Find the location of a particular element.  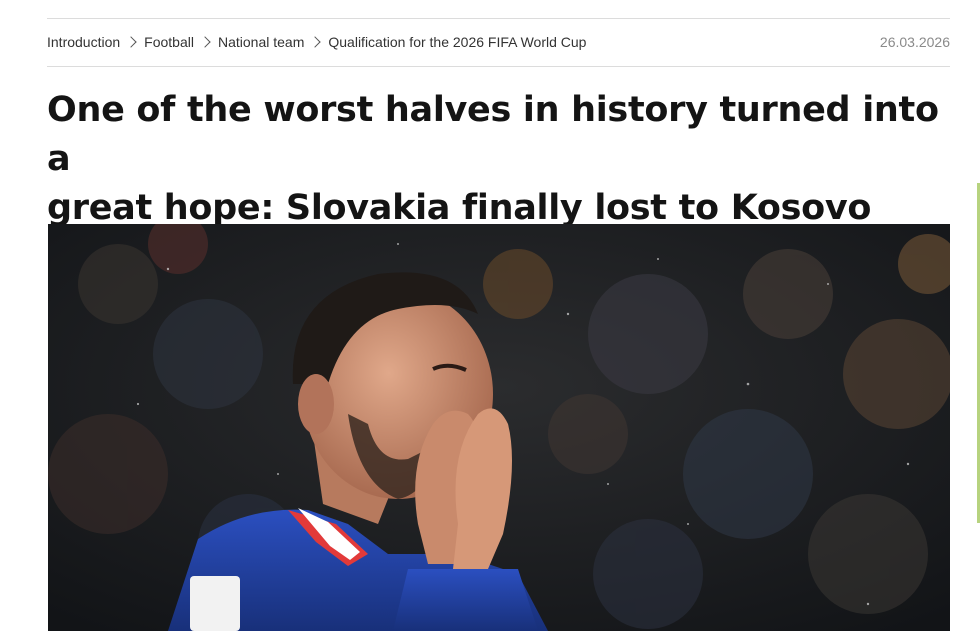

top-divider is located at coordinates (498, 18).